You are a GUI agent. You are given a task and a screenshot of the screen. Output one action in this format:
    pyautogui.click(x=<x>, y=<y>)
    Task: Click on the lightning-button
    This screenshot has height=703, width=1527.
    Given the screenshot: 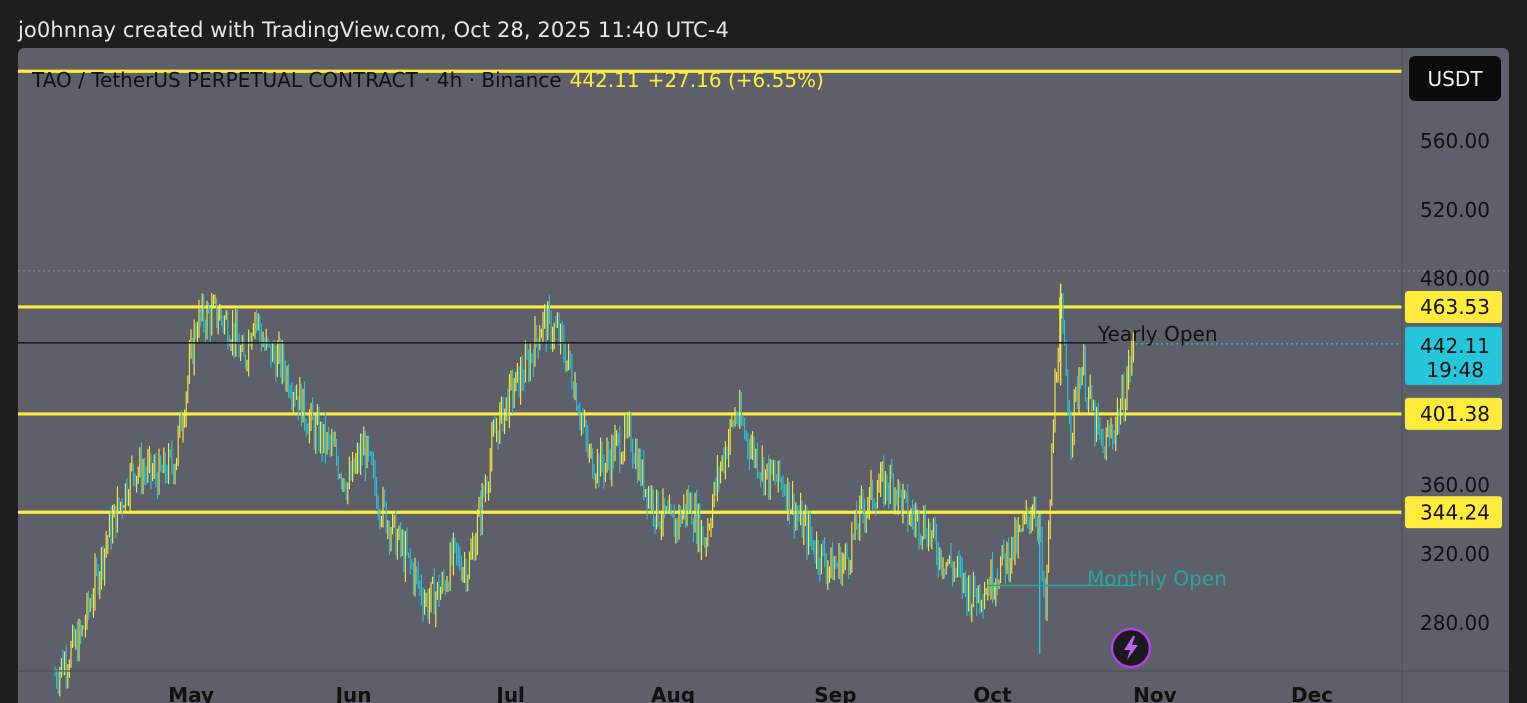 What is the action you would take?
    pyautogui.click(x=1131, y=648)
    